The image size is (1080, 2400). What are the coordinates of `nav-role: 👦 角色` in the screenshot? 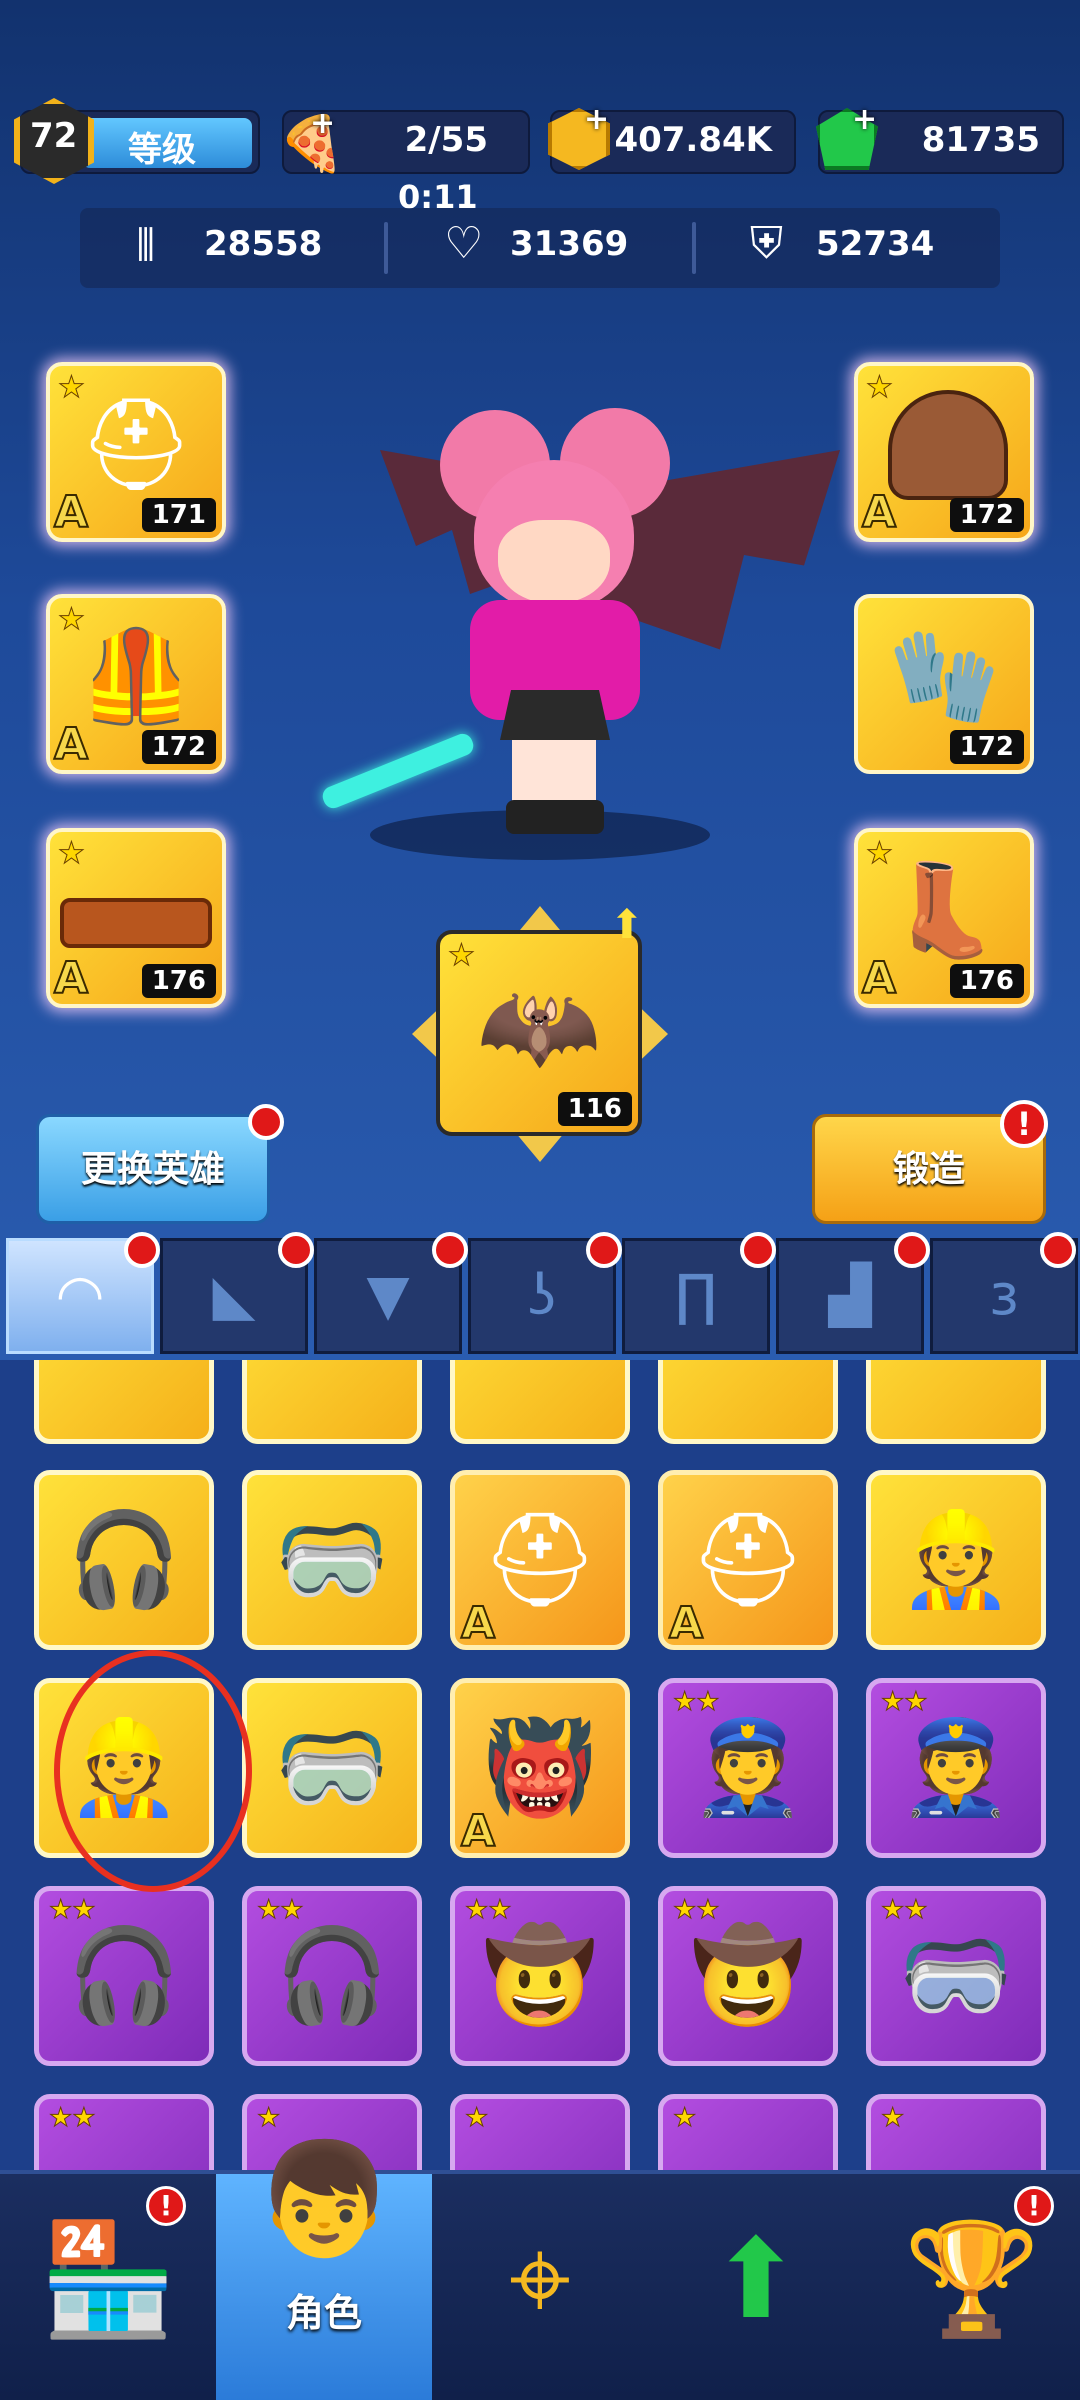 It's located at (324, 2267).